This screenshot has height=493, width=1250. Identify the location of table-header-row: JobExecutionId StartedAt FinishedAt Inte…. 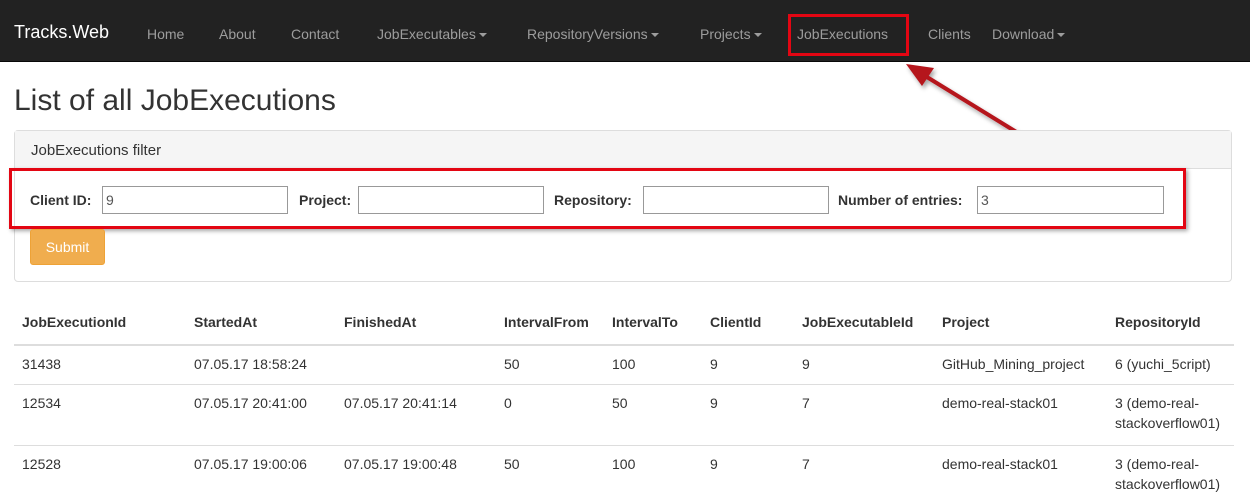
(624, 323).